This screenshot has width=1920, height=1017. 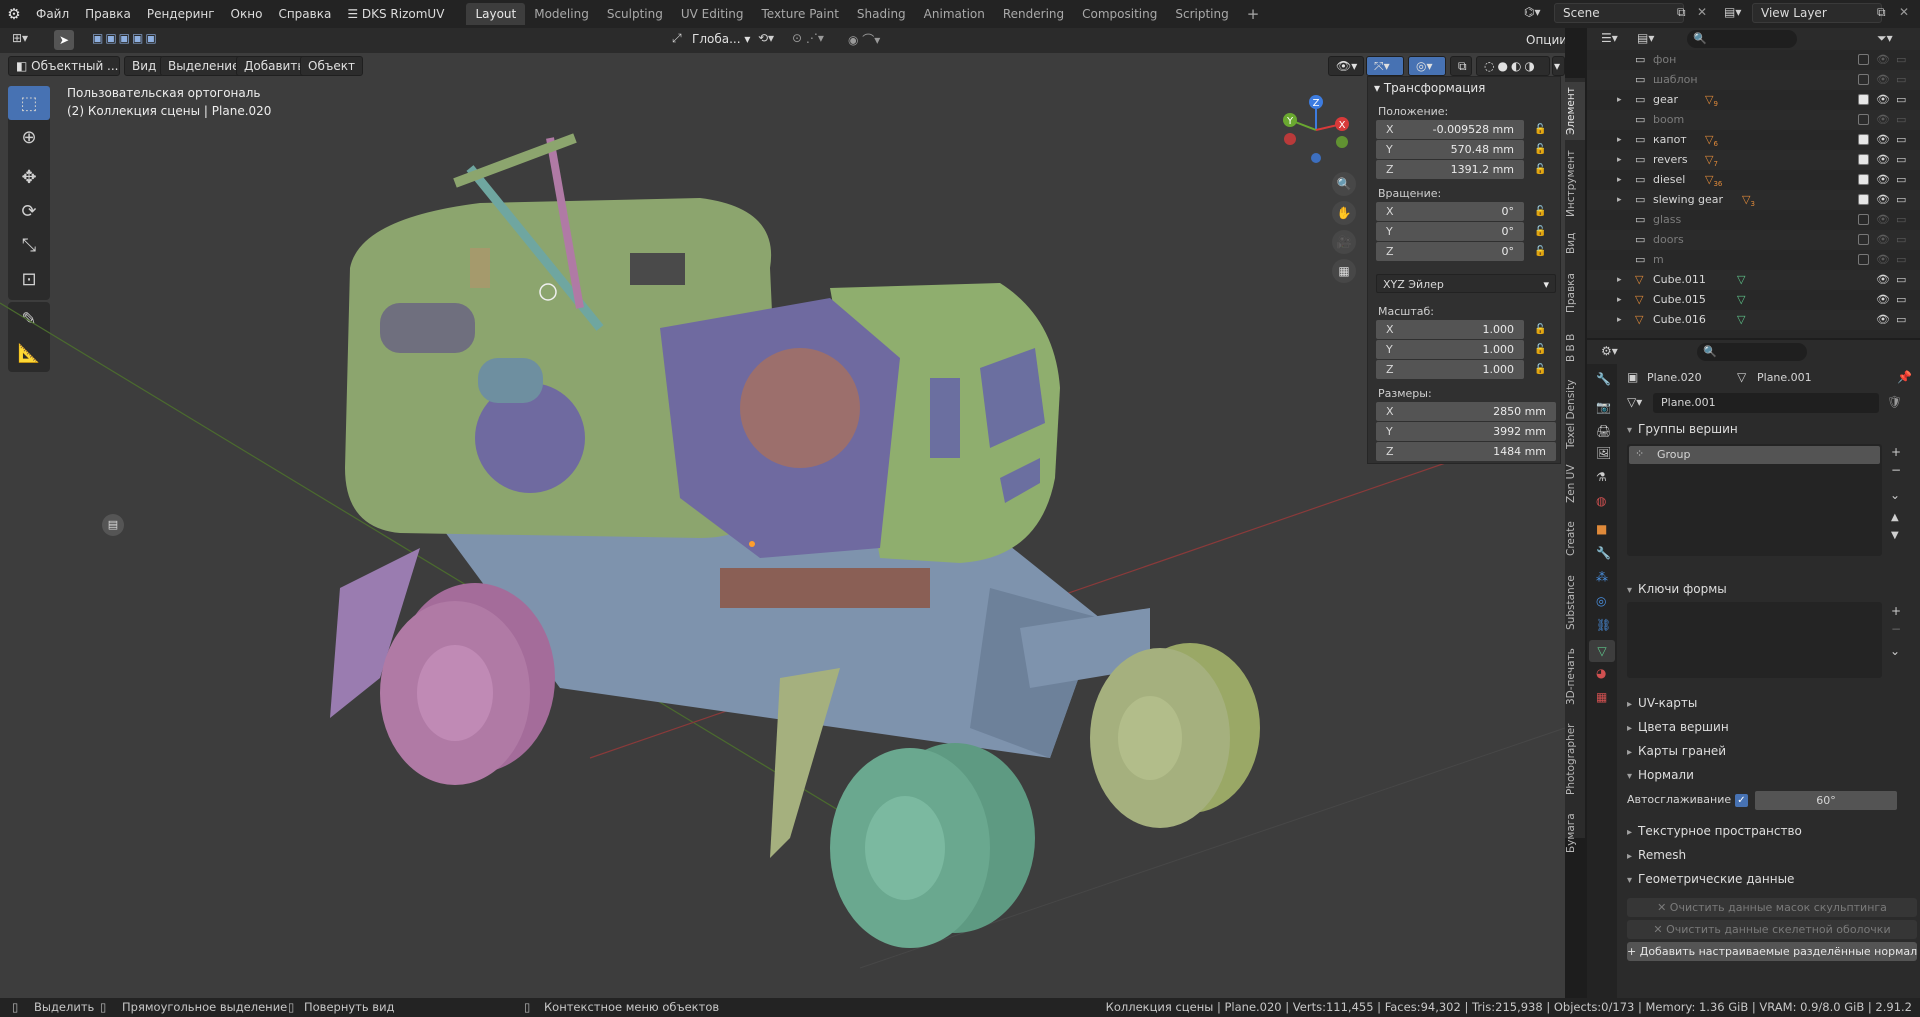 What do you see at coordinates (1895, 651) in the screenshot?
I see `shape-key-specials-icon: ⌄` at bounding box center [1895, 651].